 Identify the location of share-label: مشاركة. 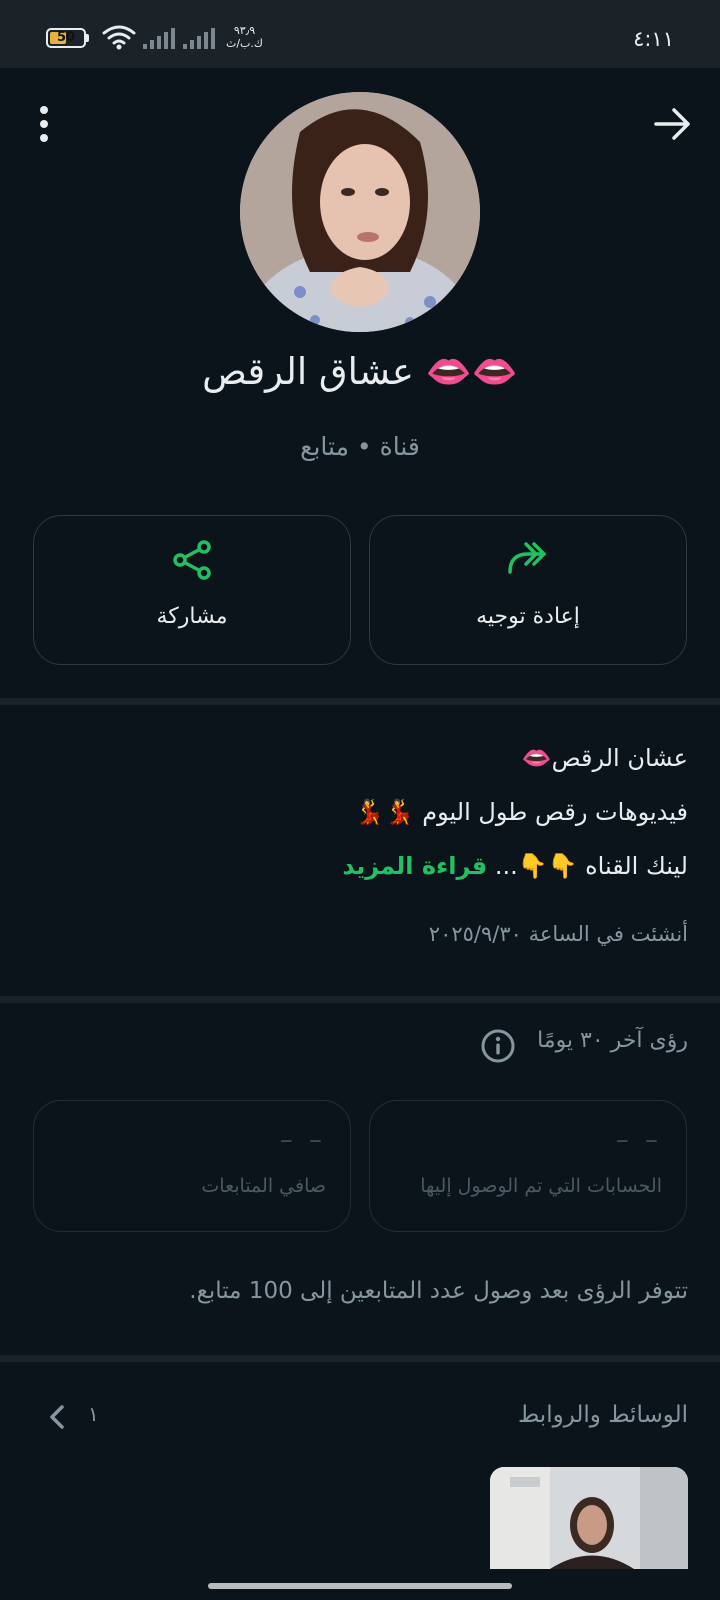
(192, 616).